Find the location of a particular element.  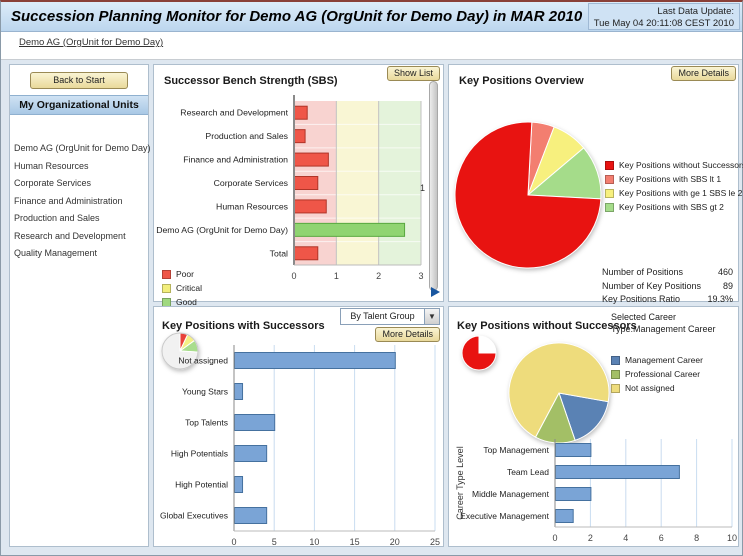

chevron-down-icon: ▼ is located at coordinates (431, 316).